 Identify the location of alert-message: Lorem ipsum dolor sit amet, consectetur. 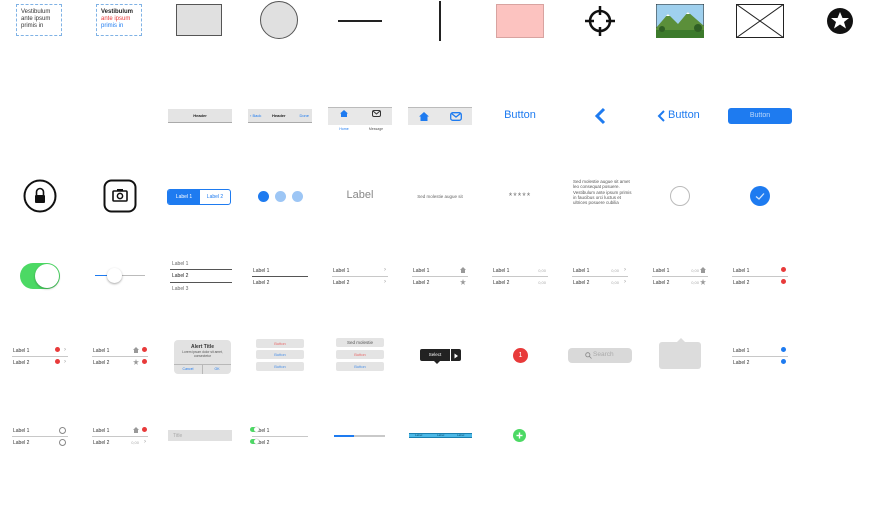
(202, 354).